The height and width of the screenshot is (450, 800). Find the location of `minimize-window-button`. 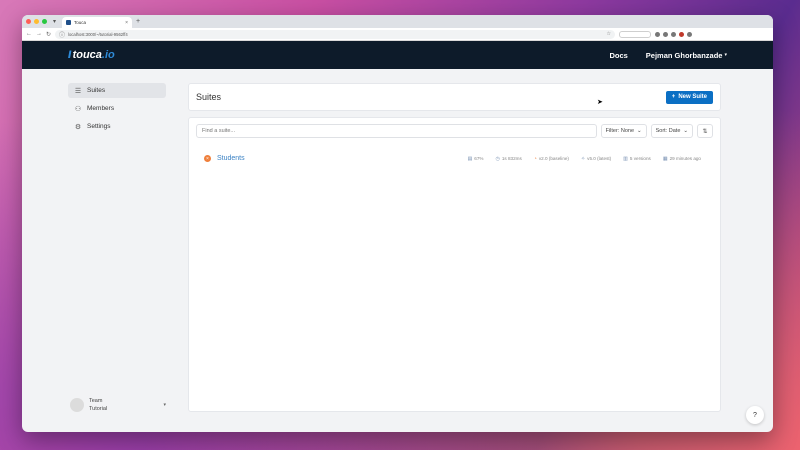

minimize-window-button is located at coordinates (36, 21).